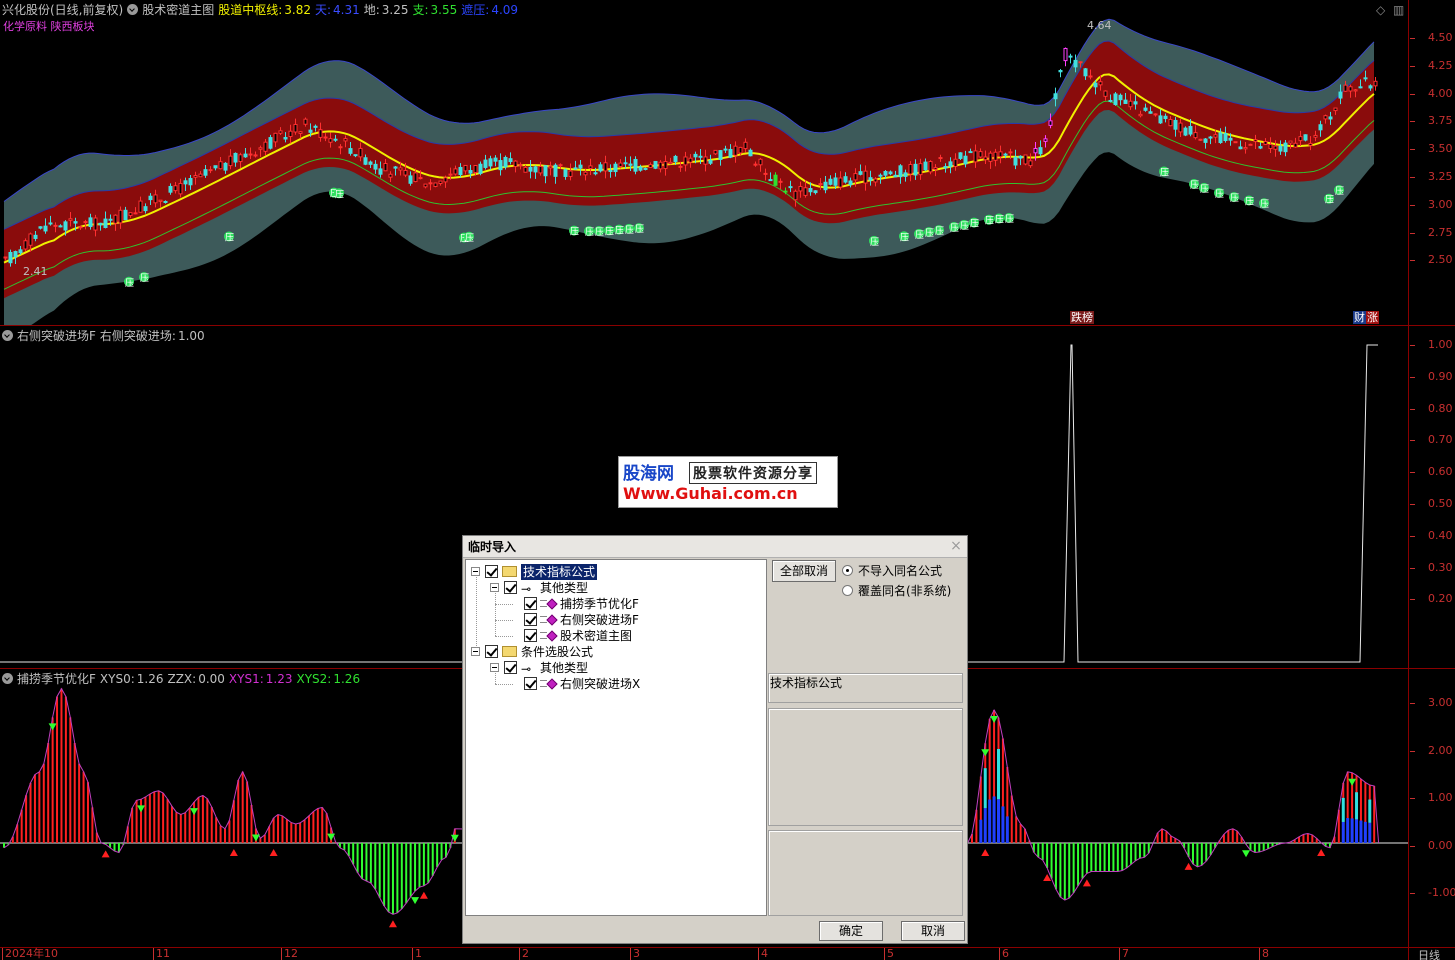 This screenshot has width=1455, height=960. I want to click on period-label: 日线, so click(1429, 953).